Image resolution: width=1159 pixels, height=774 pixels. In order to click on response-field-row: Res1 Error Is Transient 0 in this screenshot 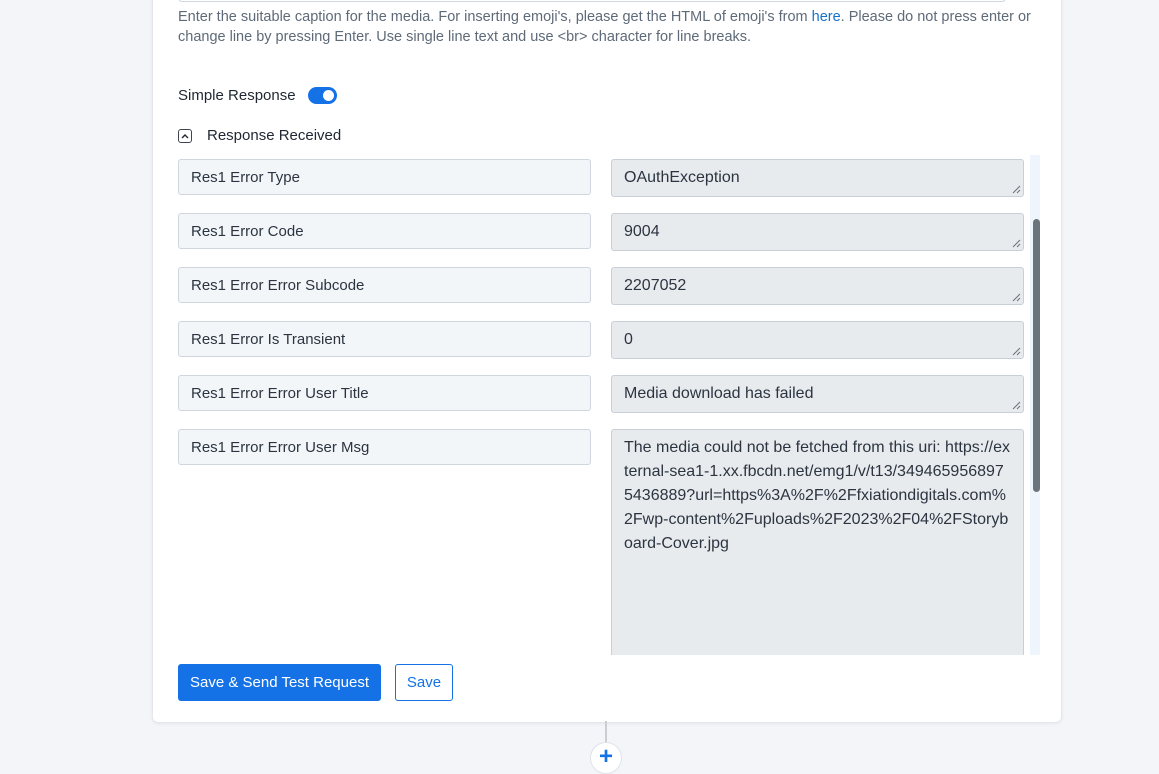, I will do `click(601, 340)`.